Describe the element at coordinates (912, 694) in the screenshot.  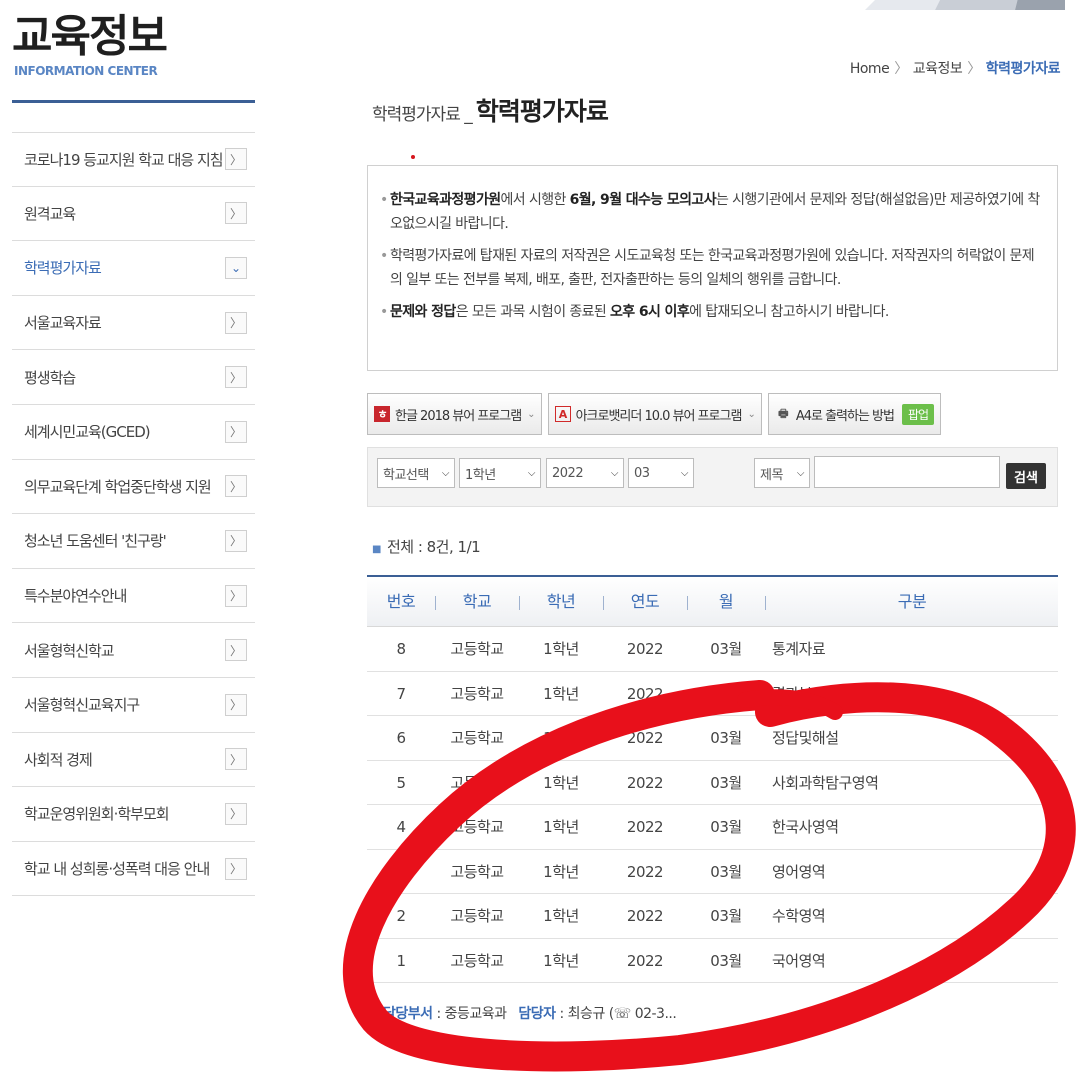
I see `cell-category-link: 결과분석자료(채점결과)` at that location.